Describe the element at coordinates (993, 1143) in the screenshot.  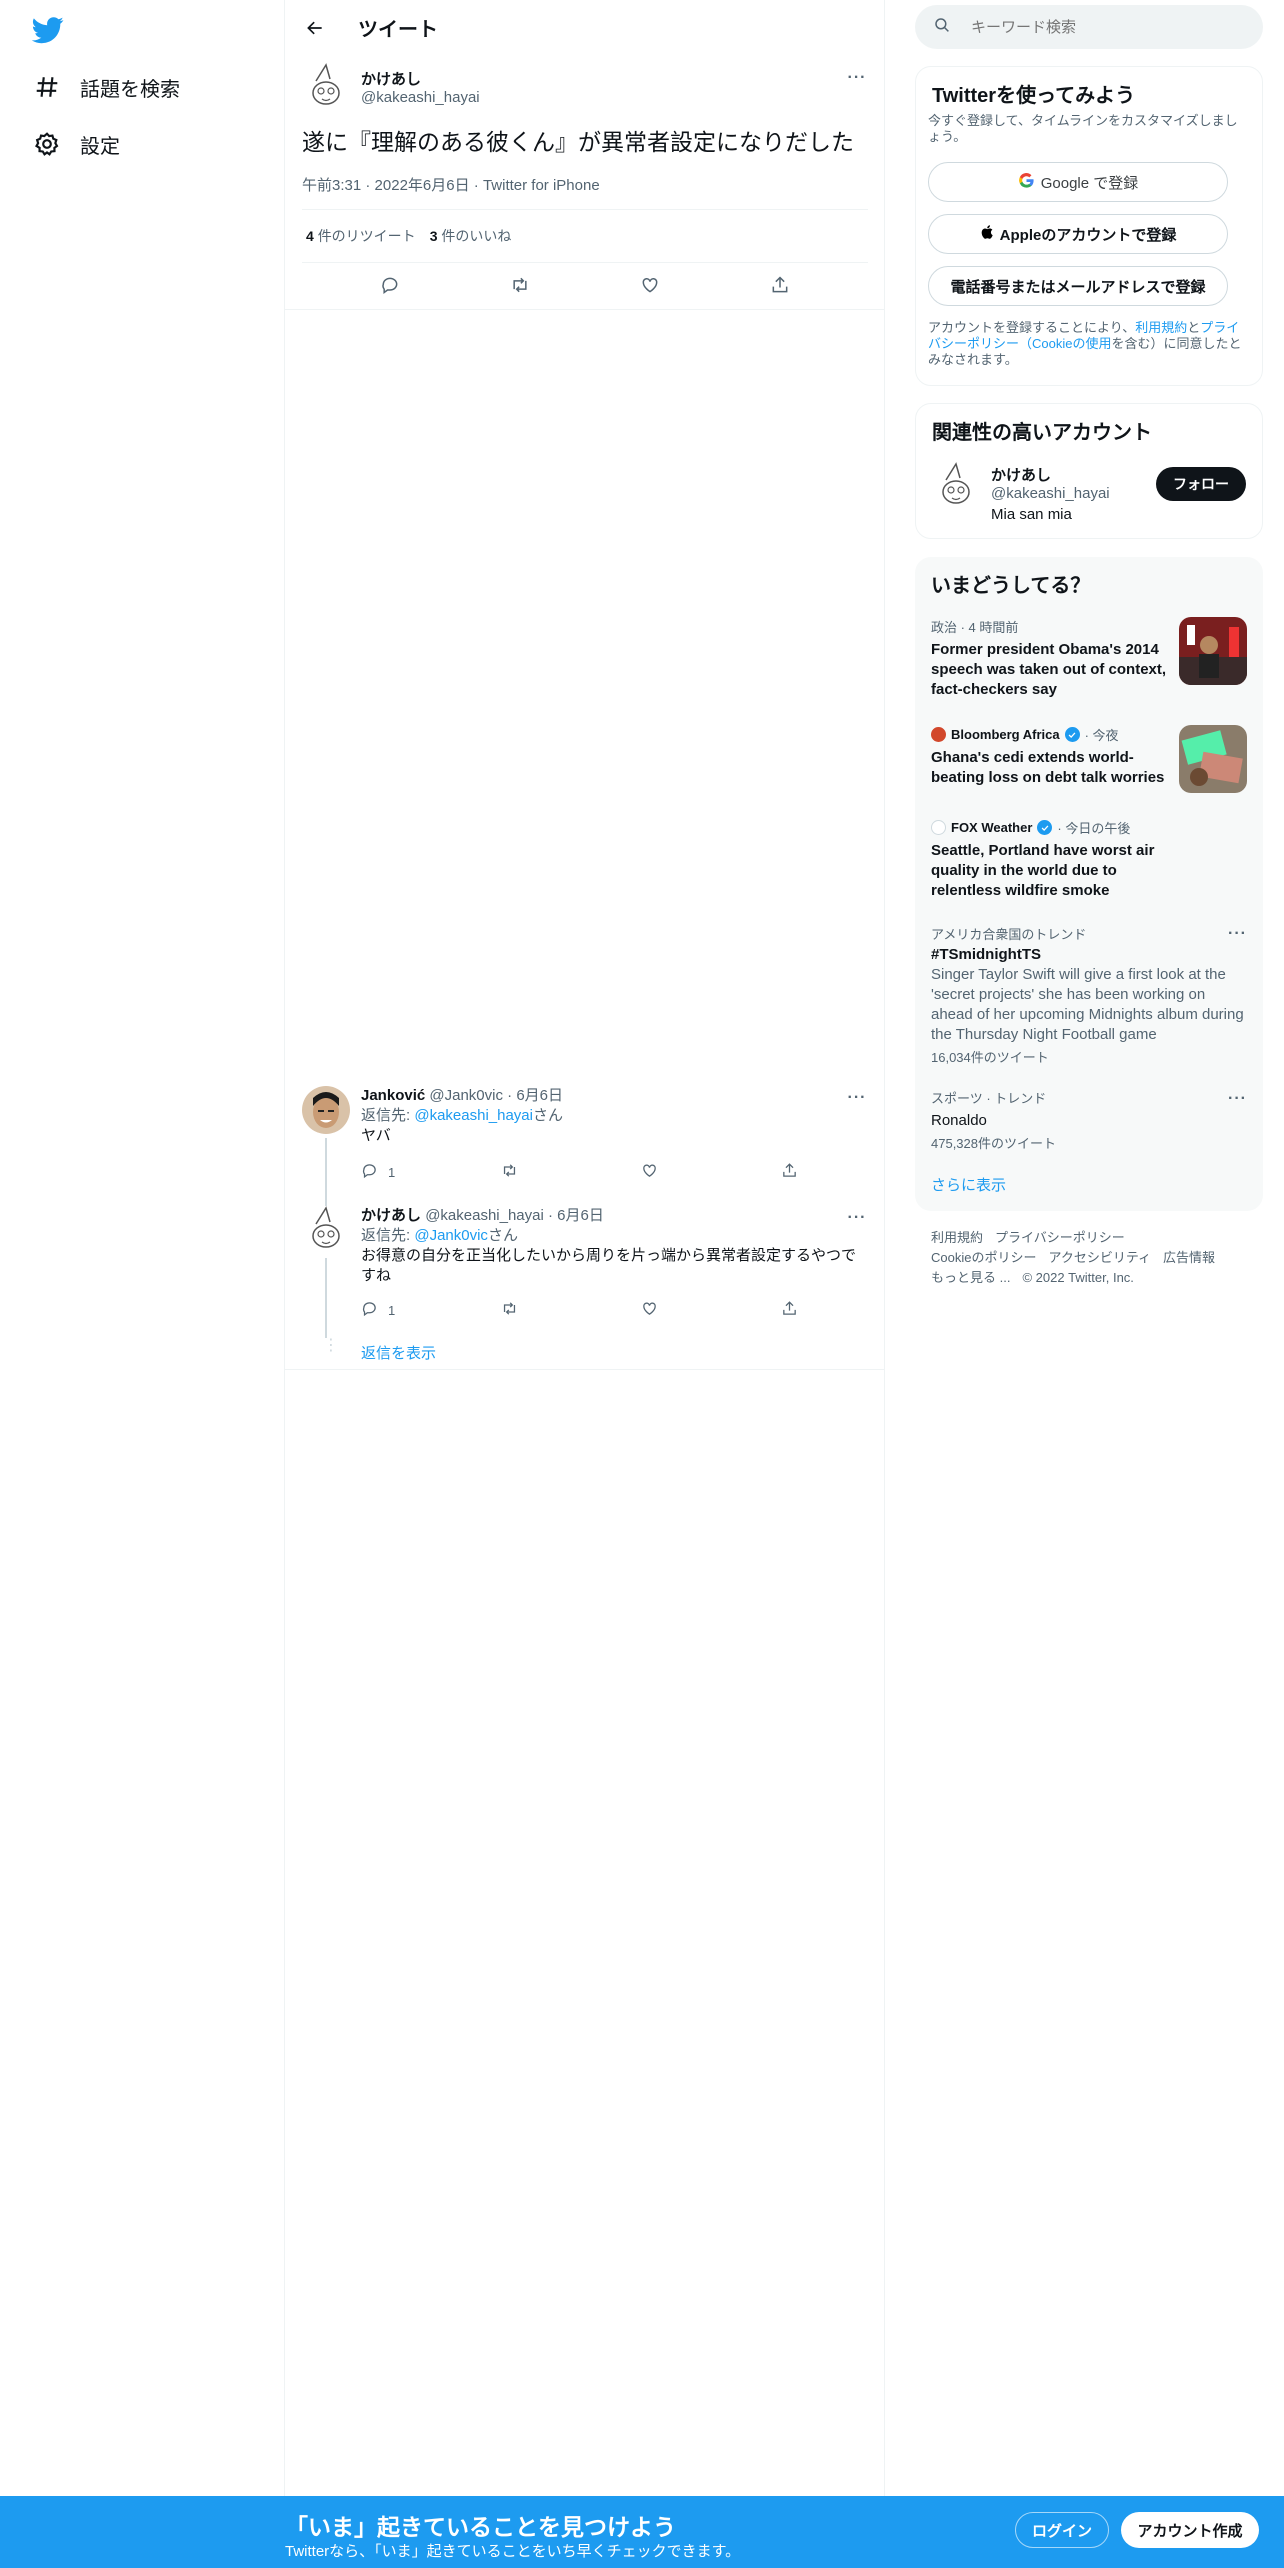
I see `trend-count: 475,328件のツイート` at that location.